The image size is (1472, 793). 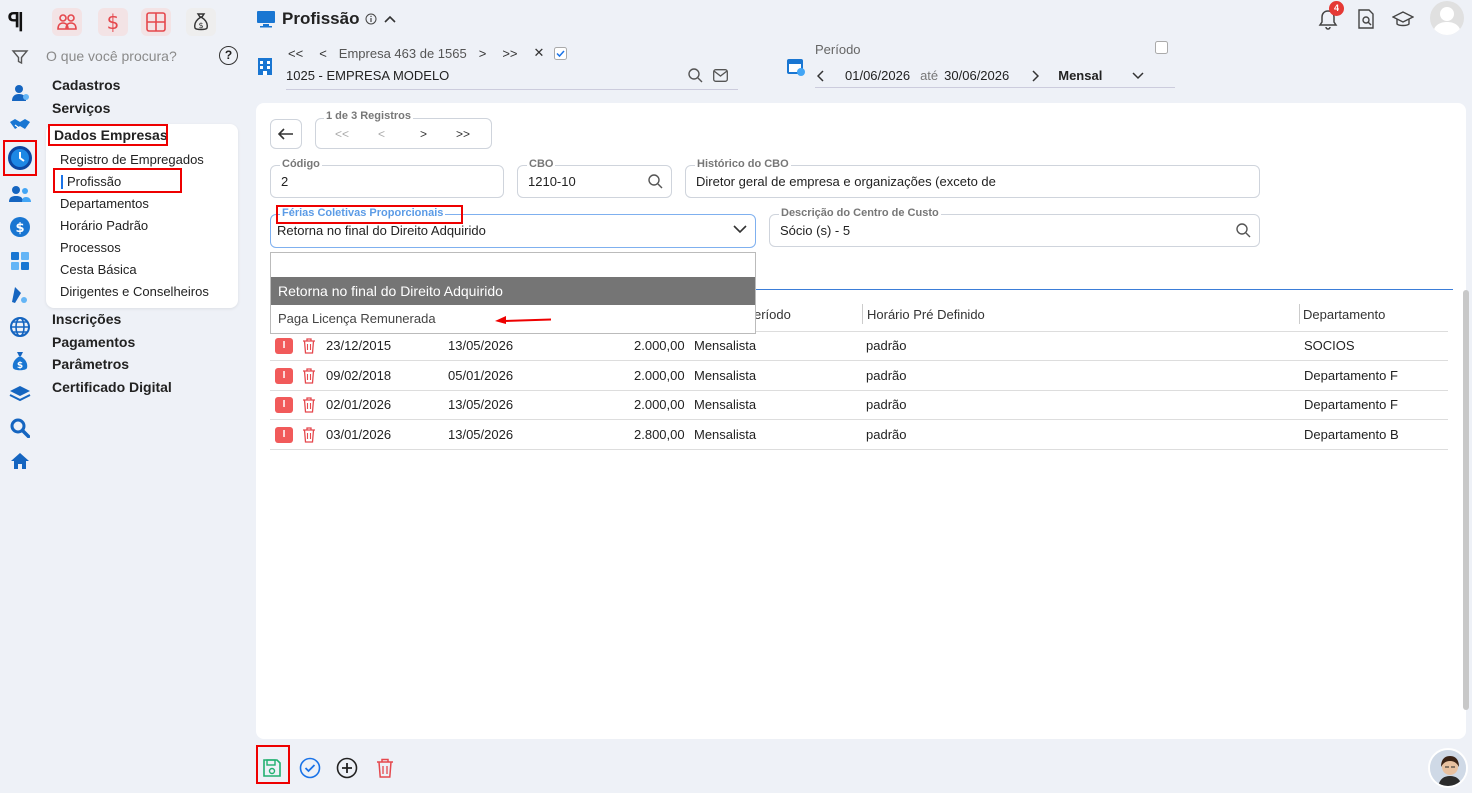 What do you see at coordinates (86, 85) in the screenshot?
I see `sidebar-section-cadastros: Cadastros` at bounding box center [86, 85].